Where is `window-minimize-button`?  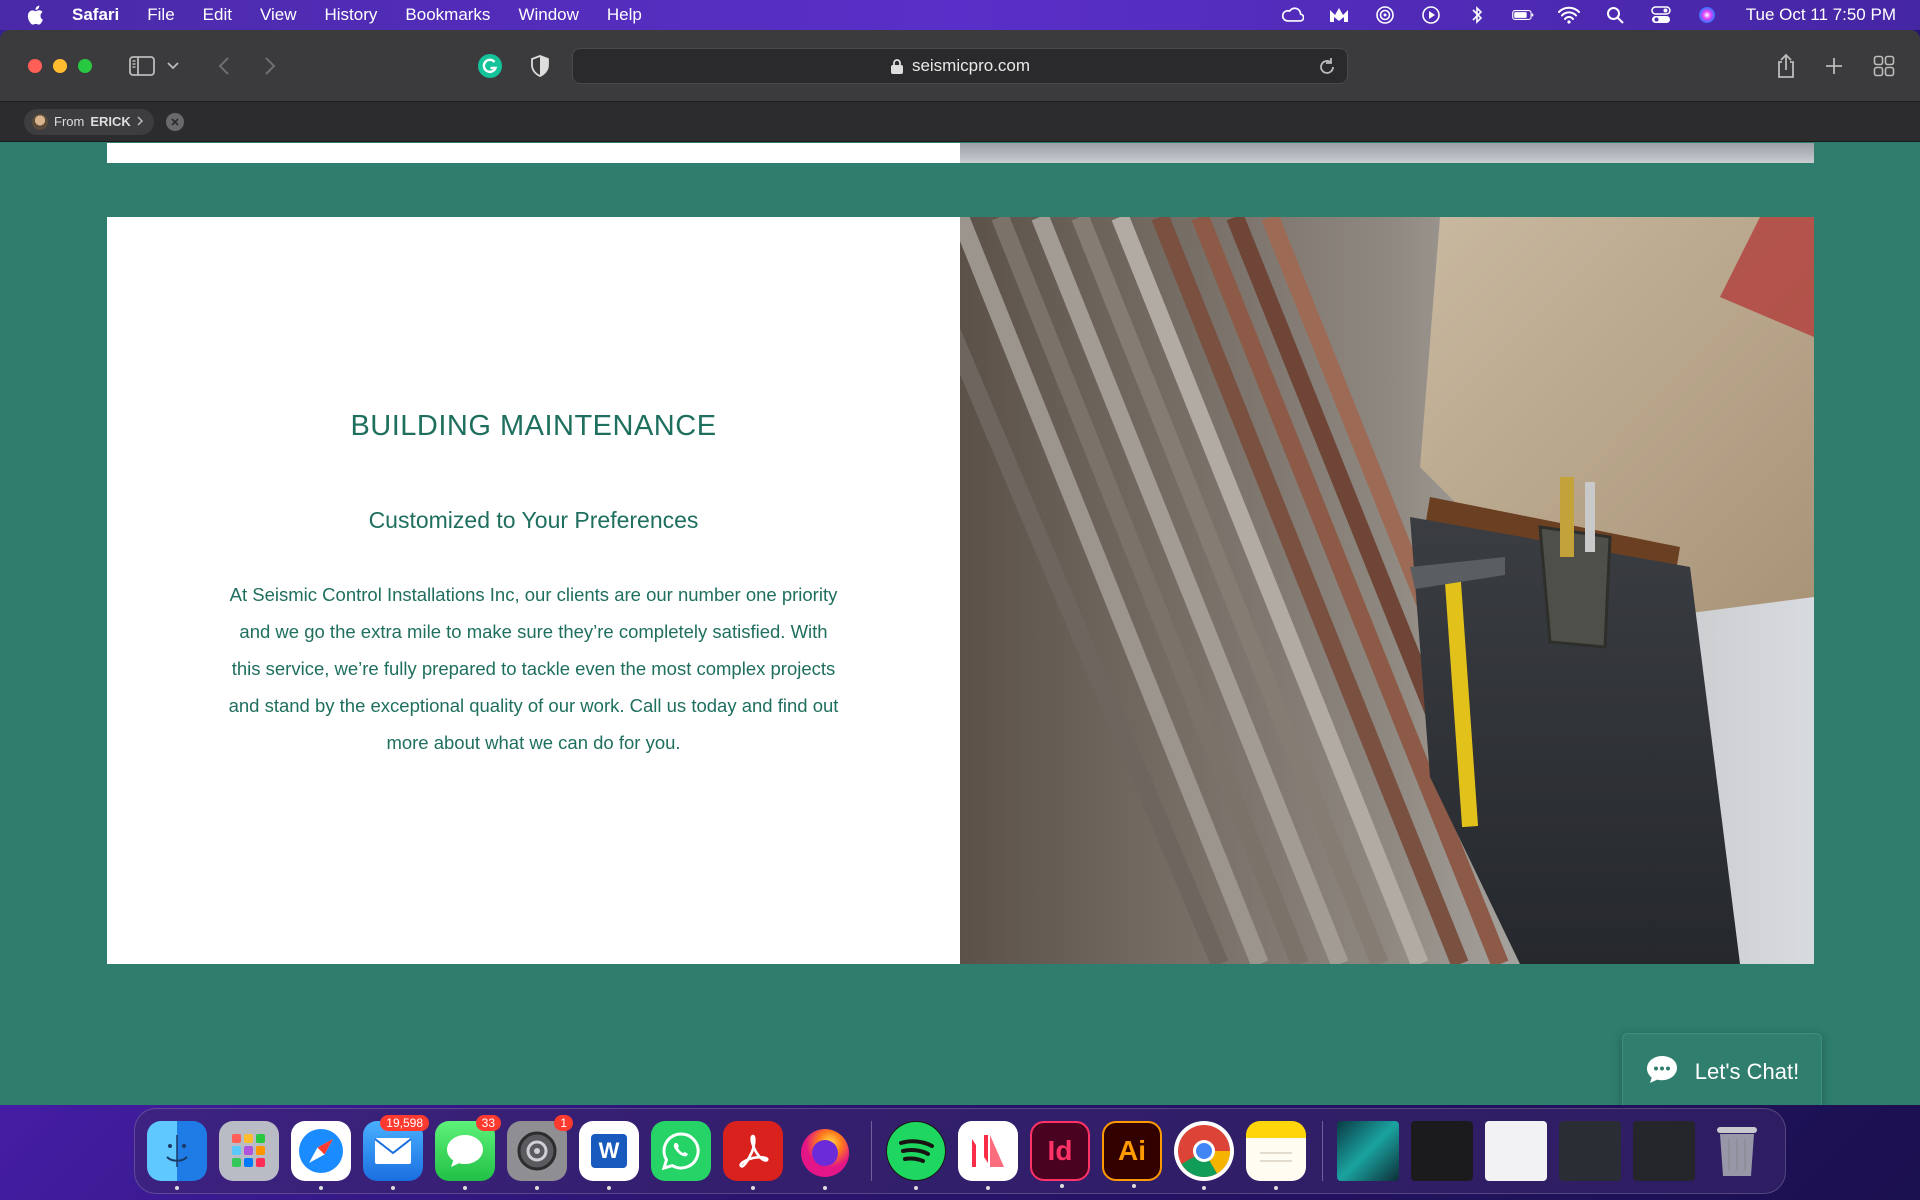 window-minimize-button is located at coordinates (60, 66).